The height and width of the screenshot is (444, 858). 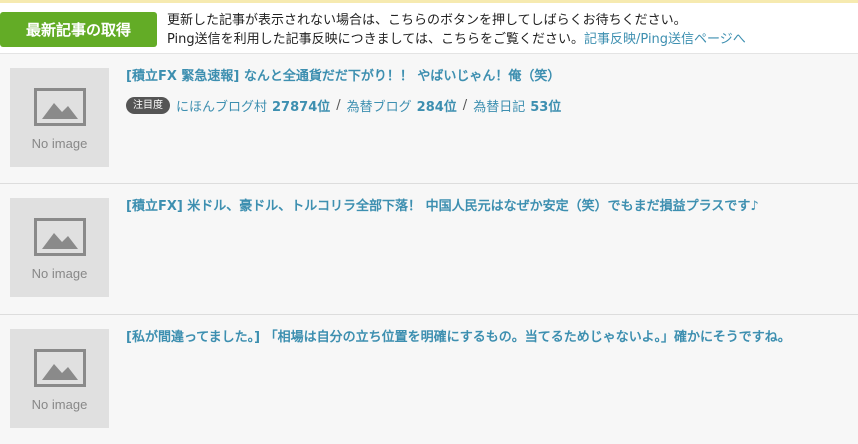 What do you see at coordinates (379, 105) in the screenshot?
I see `rank-site-link: 為替ブログ` at bounding box center [379, 105].